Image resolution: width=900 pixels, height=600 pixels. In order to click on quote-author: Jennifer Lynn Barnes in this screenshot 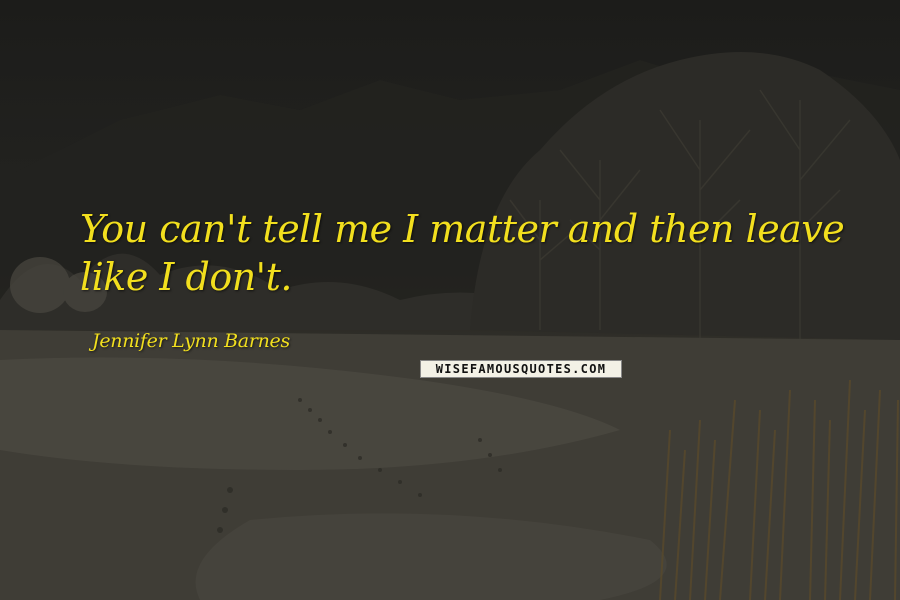, I will do `click(191, 341)`.